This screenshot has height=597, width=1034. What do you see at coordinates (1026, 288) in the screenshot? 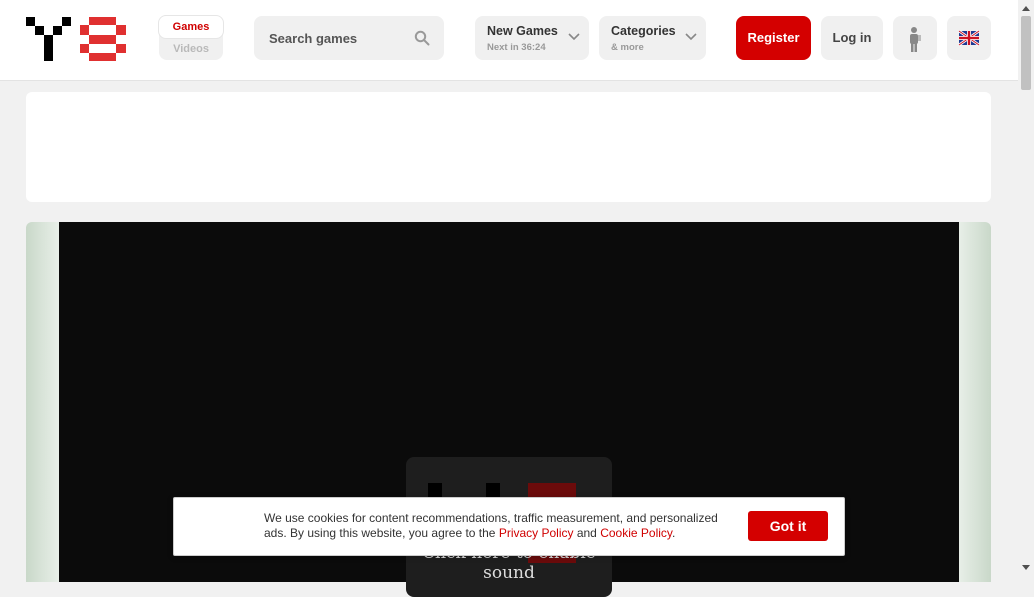
I see `page-scrollbar` at bounding box center [1026, 288].